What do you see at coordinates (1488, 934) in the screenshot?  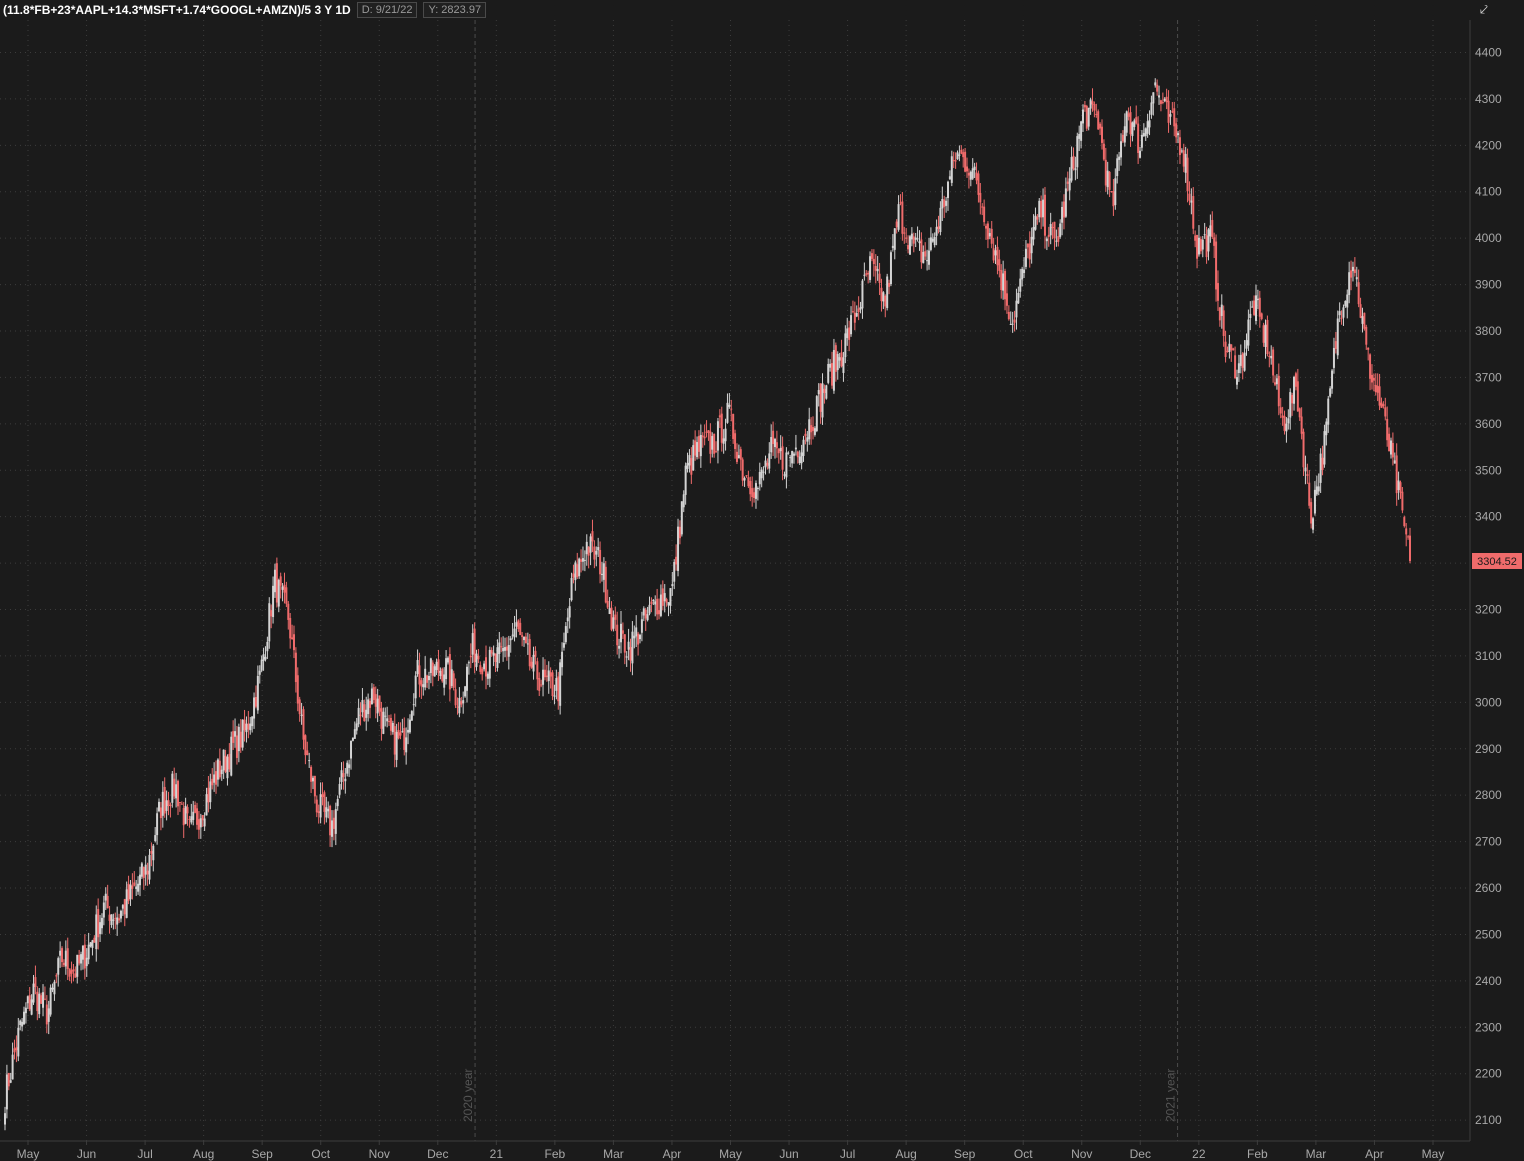 I see `y-tick-label: 2500` at bounding box center [1488, 934].